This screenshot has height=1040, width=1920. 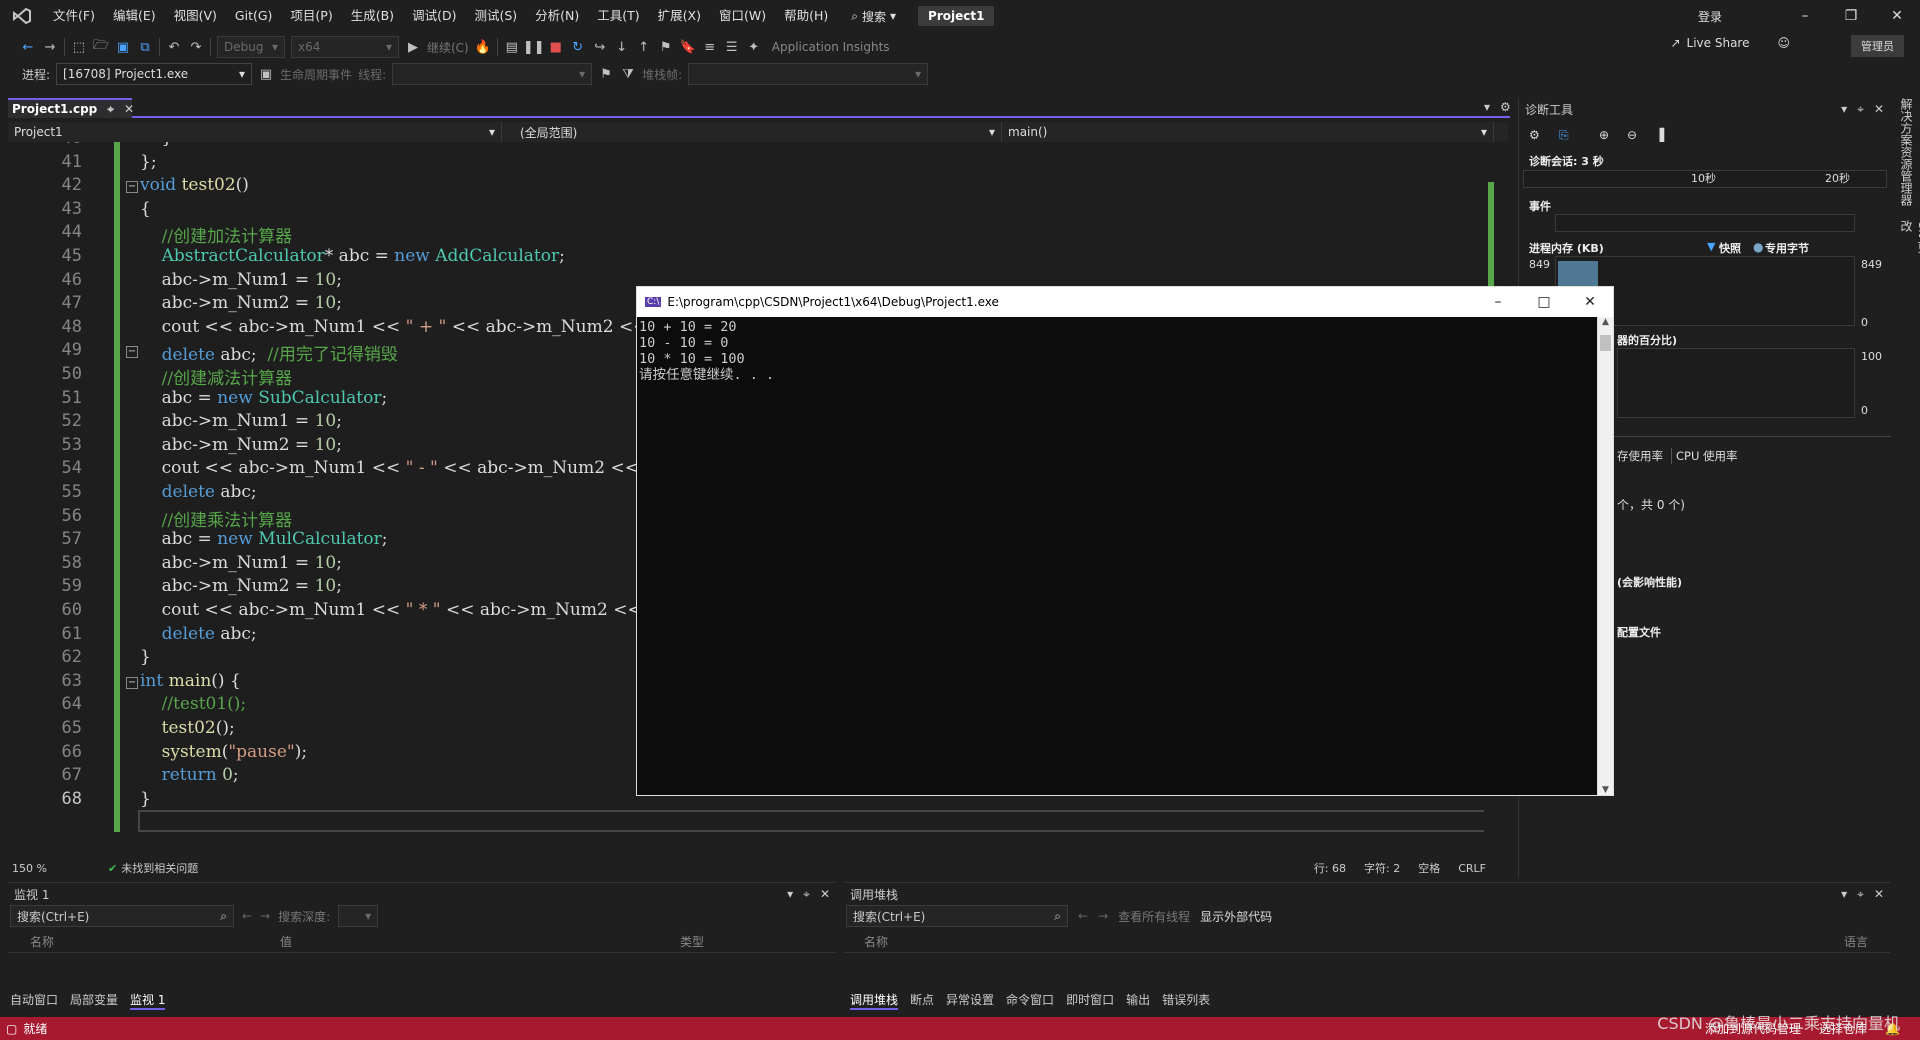 I want to click on whitespace-indicator: 空格, so click(x=1429, y=868).